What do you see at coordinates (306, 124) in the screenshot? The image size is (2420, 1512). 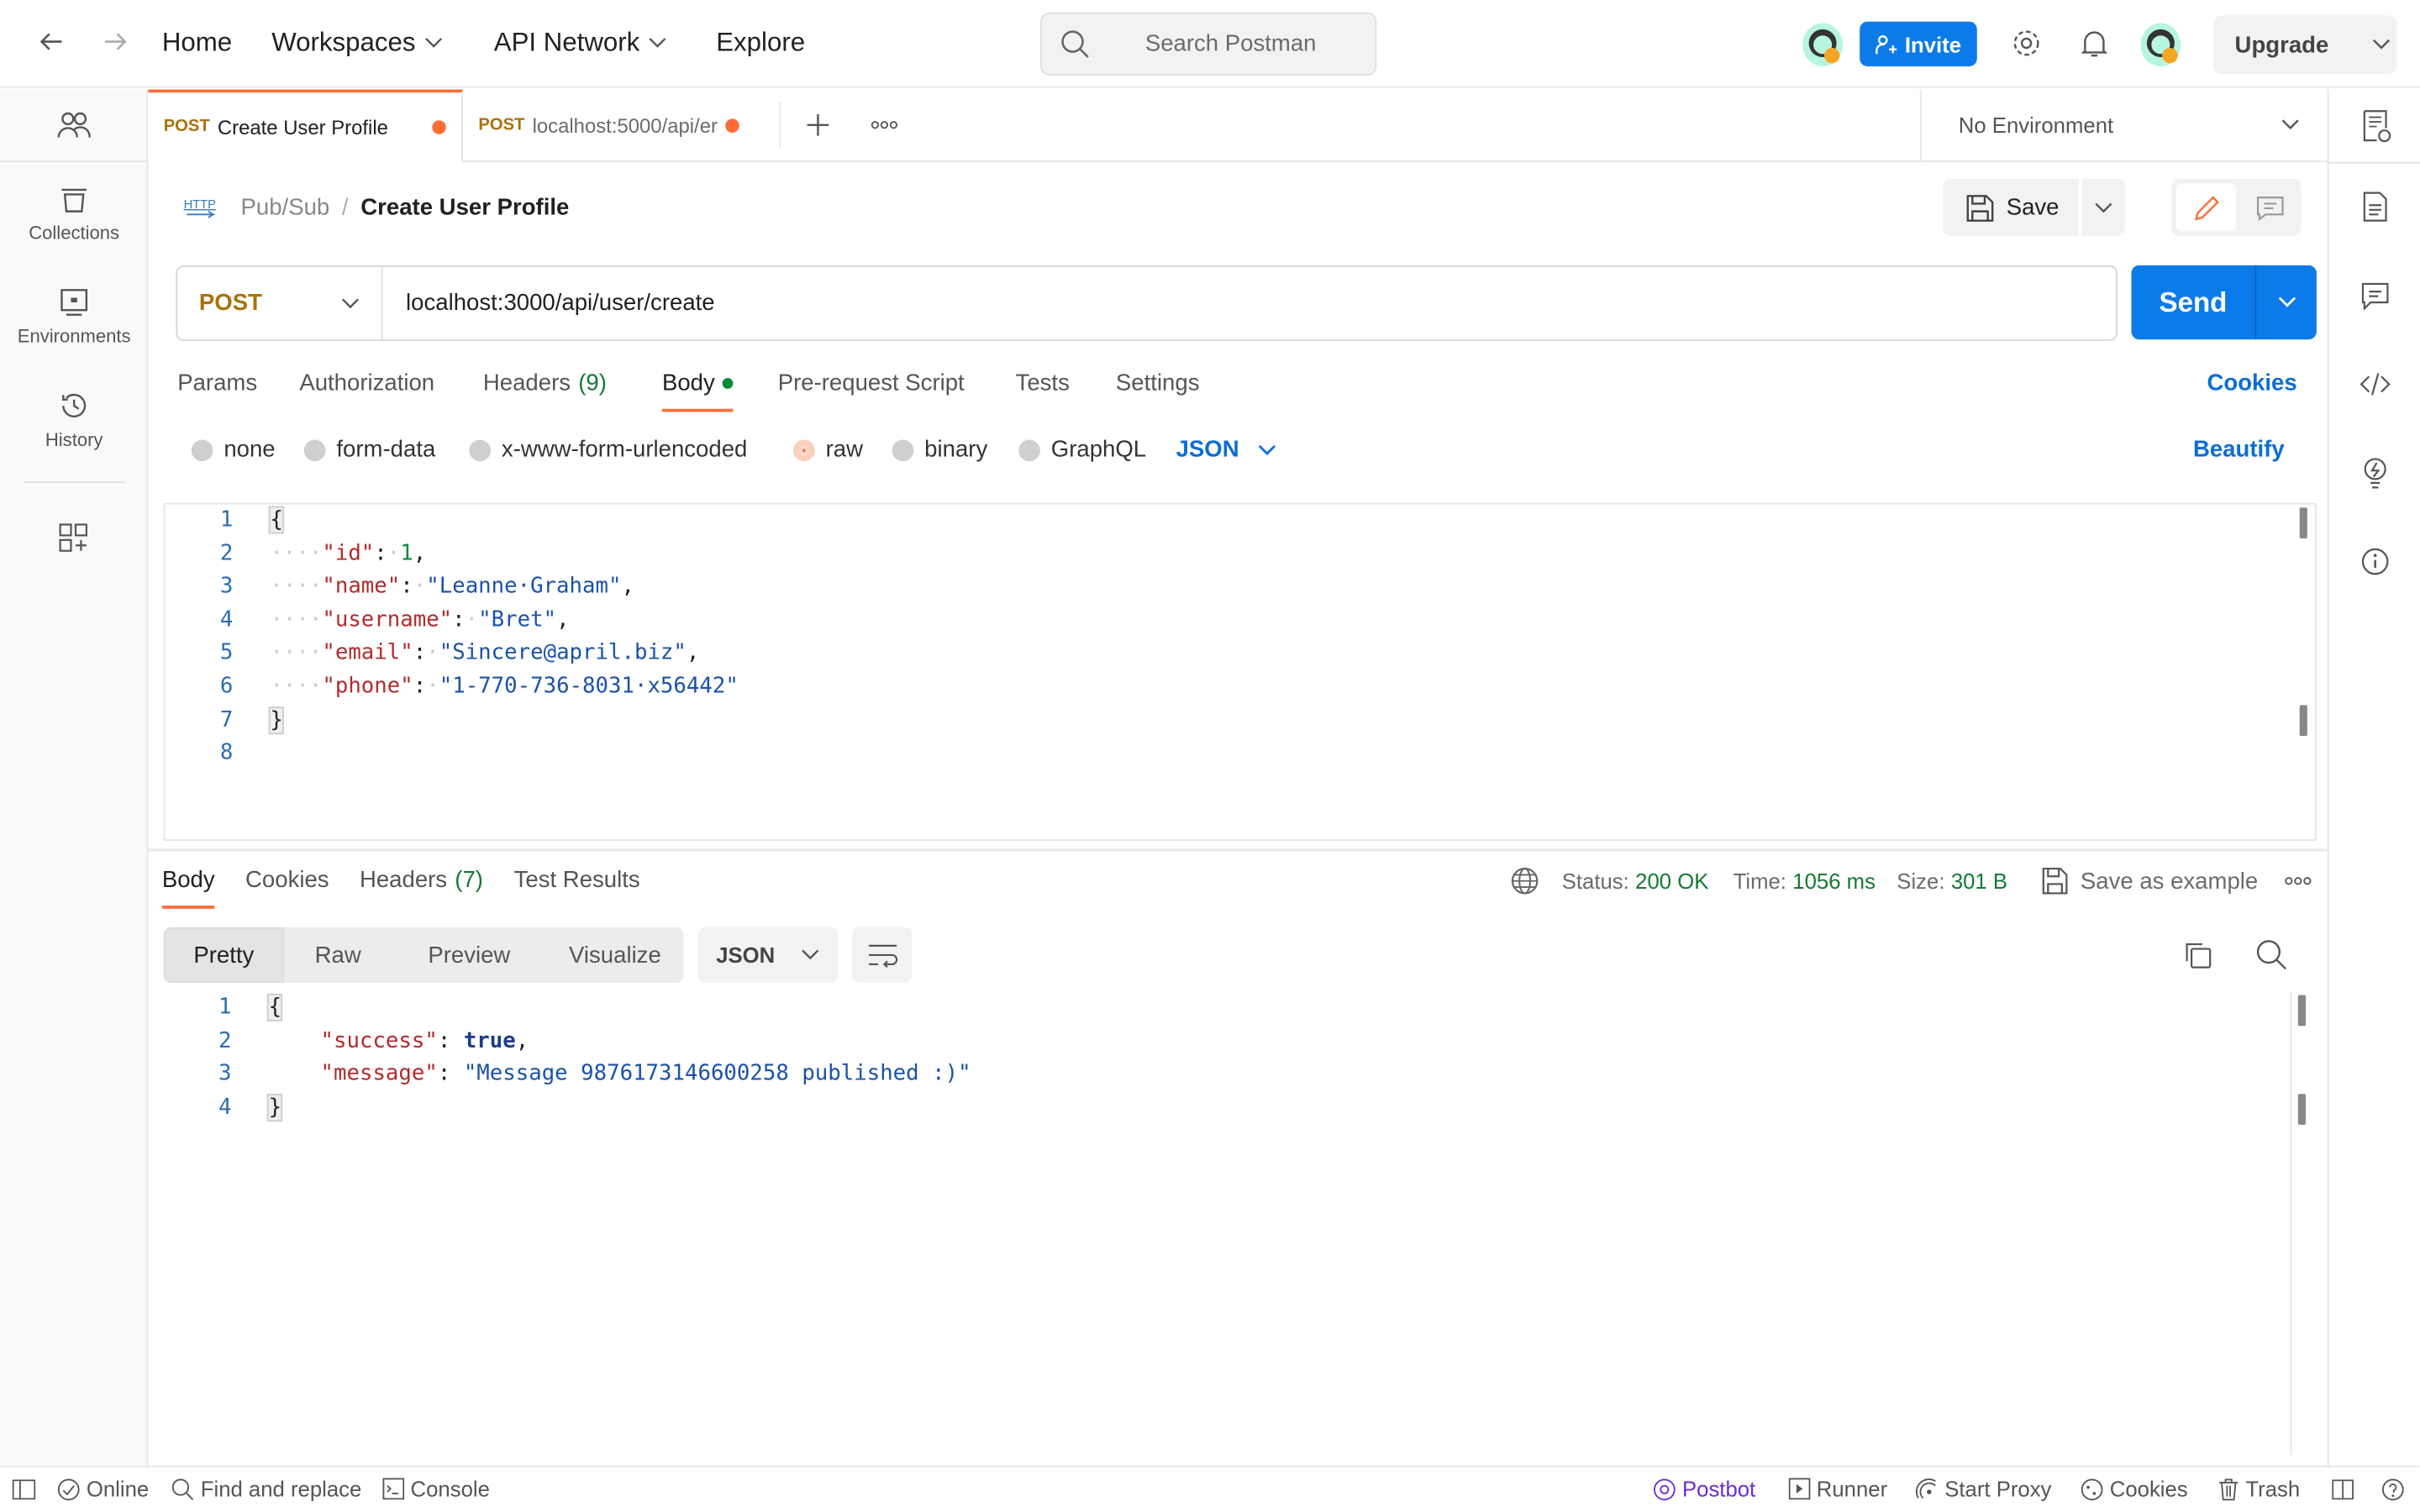 I see `tab-create-user-profile: POST Create User Profile` at bounding box center [306, 124].